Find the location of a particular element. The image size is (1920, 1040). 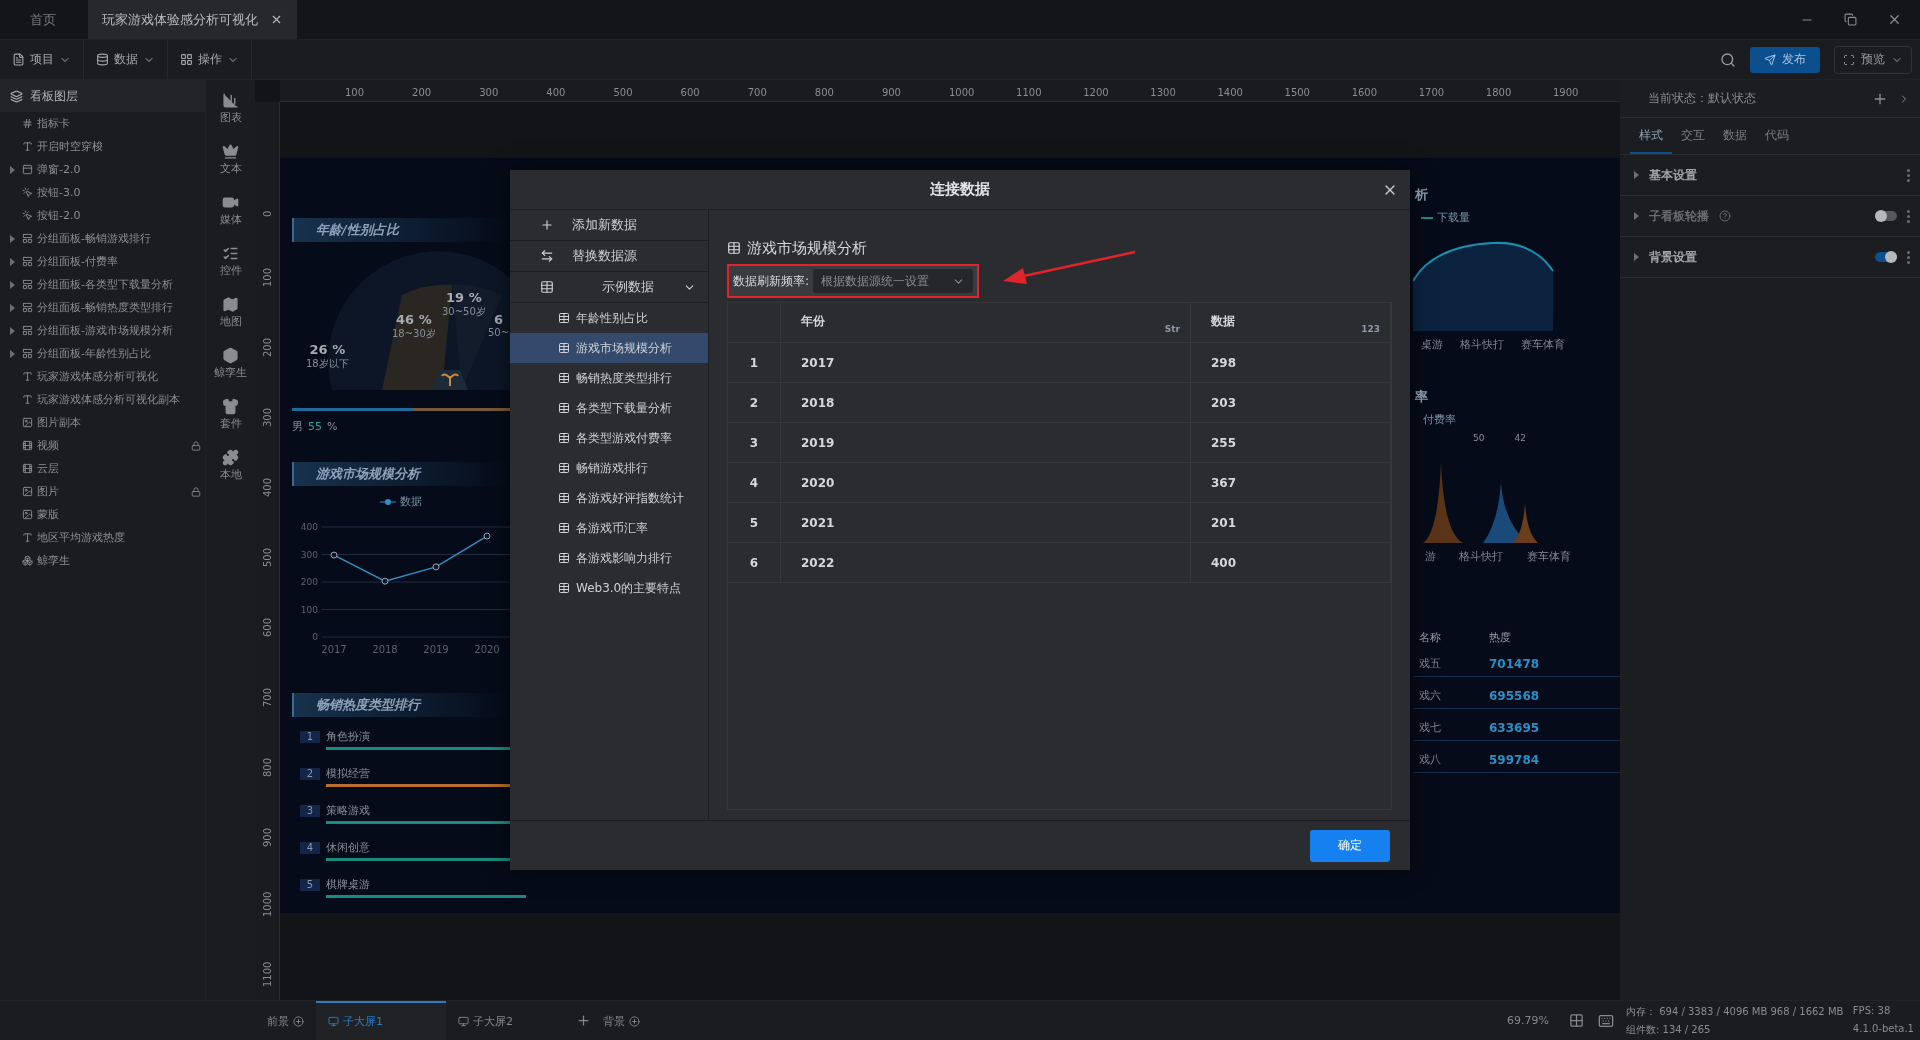

ruler-label: 500 is located at coordinates (267, 556).